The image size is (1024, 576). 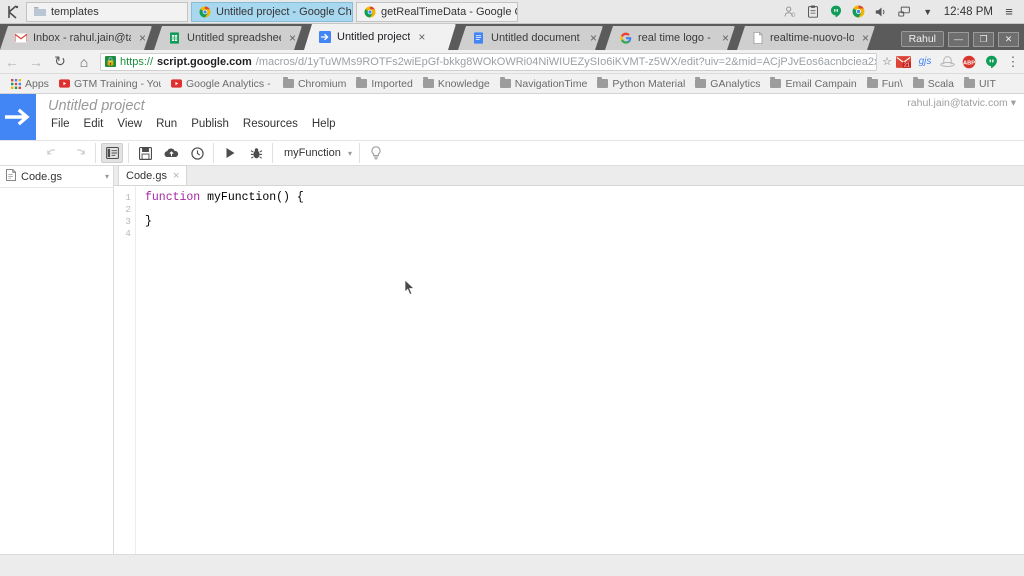 What do you see at coordinates (903, 62) in the screenshot?
I see `gmail-checker-icon: 21` at bounding box center [903, 62].